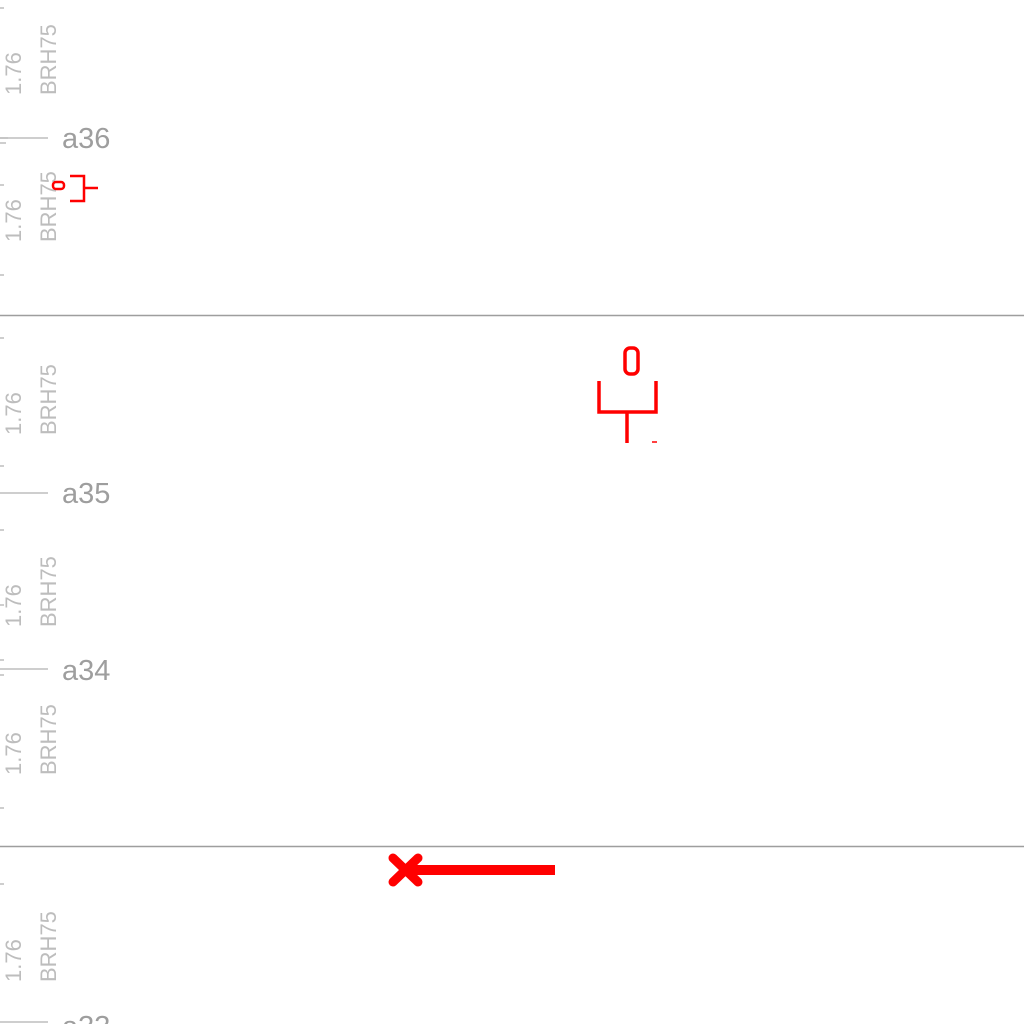 This screenshot has width=1024, height=1029. What do you see at coordinates (471, 870) in the screenshot?
I see `cross-icon` at bounding box center [471, 870].